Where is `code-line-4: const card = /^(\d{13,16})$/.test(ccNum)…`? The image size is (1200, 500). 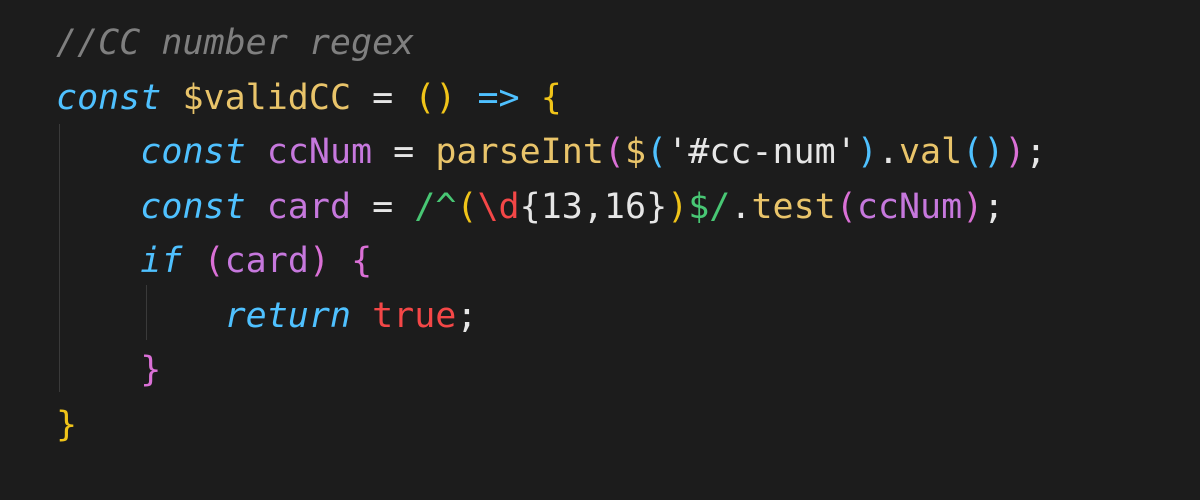 code-line-4: const card = /^(\d{13,16})$/.test(ccNum)… is located at coordinates (551, 207).